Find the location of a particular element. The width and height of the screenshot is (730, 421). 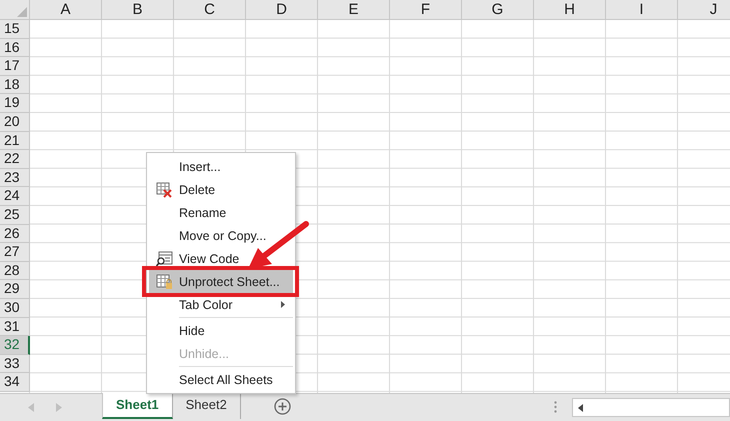

row-header: 27 is located at coordinates (15, 252).